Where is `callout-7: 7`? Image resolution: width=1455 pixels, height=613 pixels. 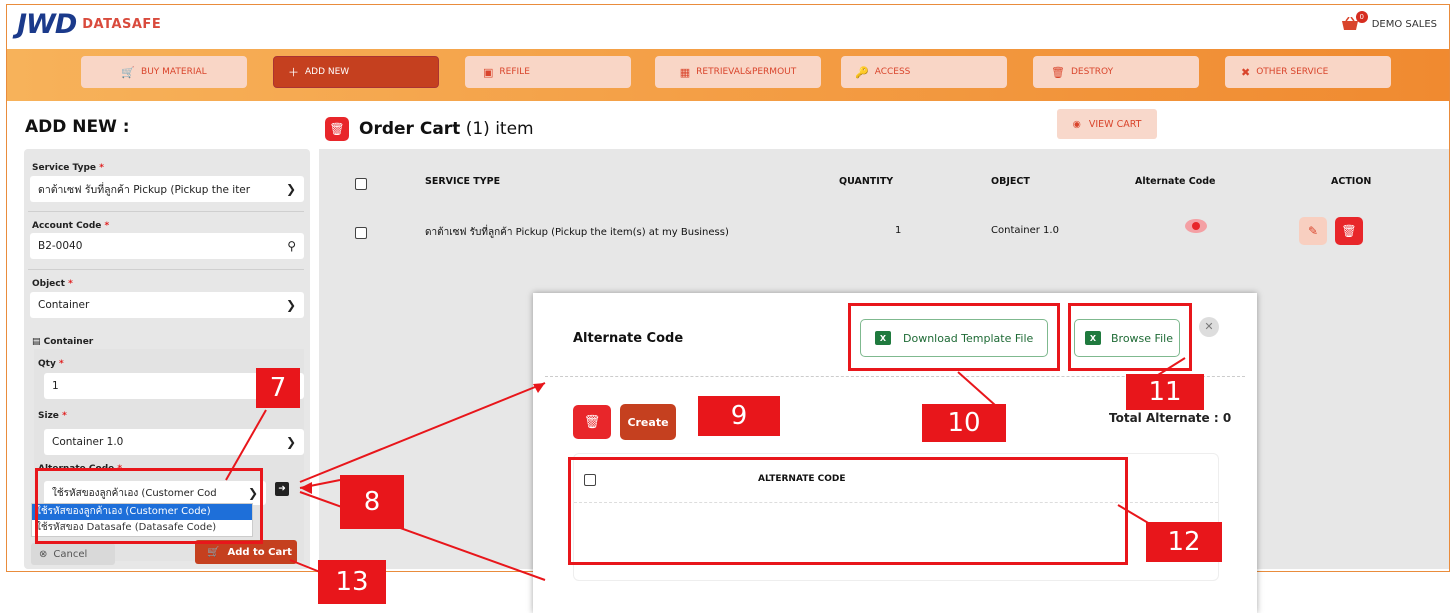
callout-7: 7 is located at coordinates (278, 388).